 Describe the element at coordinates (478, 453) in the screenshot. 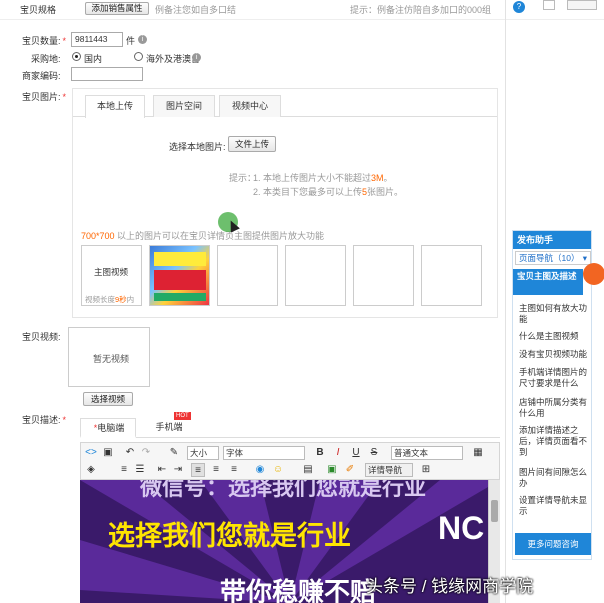

I see `table-grid-icon: ▦` at that location.